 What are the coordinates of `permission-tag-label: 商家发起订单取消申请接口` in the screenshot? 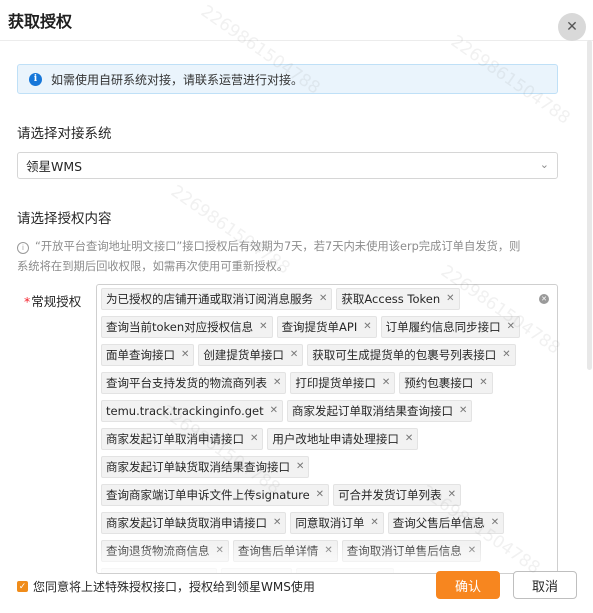 It's located at (175, 439).